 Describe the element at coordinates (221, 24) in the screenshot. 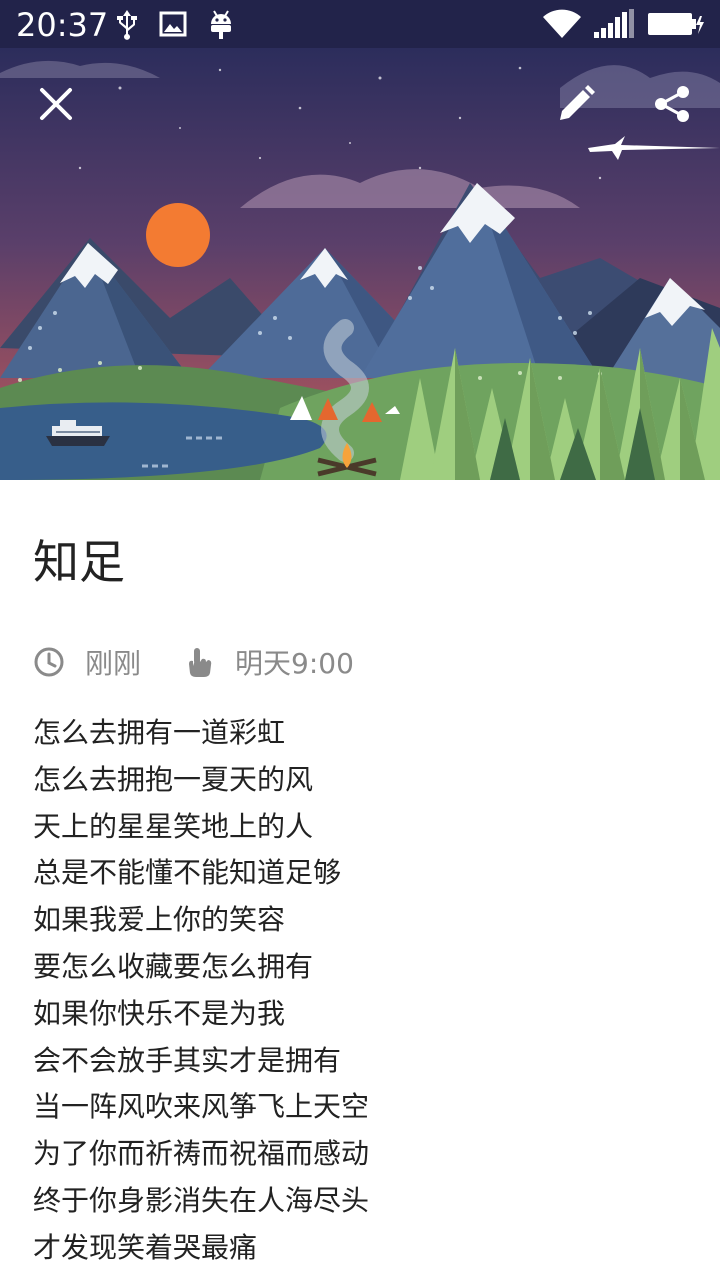

I see `android-icon` at that location.